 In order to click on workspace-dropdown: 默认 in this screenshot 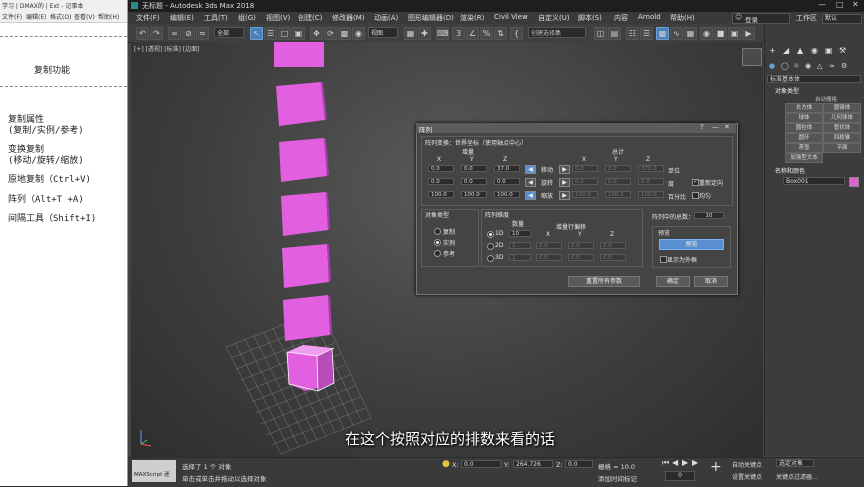, I will do `click(842, 19)`.